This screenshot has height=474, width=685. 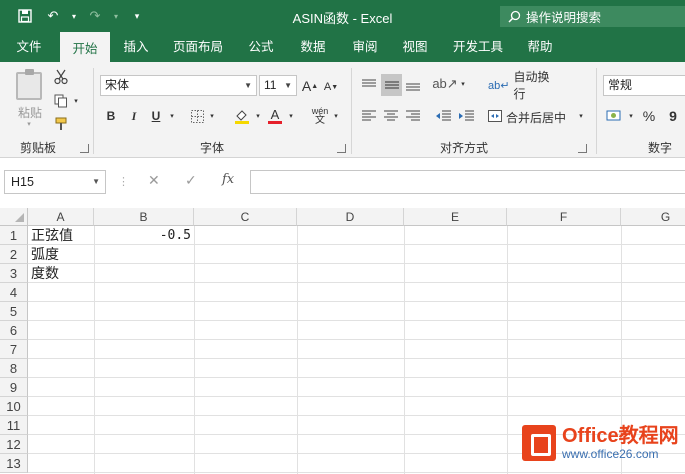 I want to click on paste-button-label: 粘贴, so click(x=30, y=112).